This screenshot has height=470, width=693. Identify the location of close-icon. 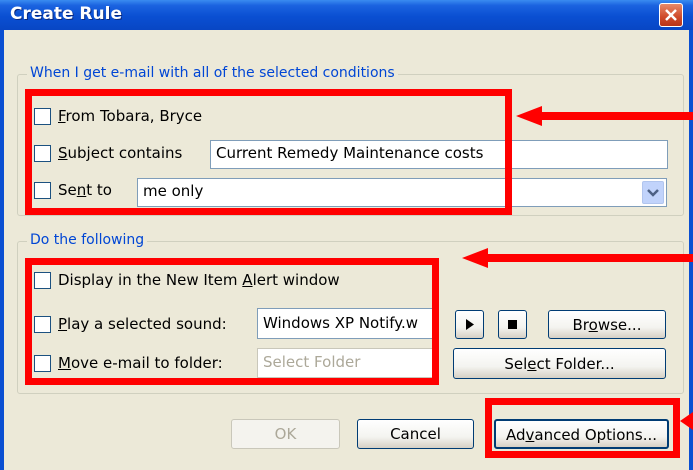
(671, 15).